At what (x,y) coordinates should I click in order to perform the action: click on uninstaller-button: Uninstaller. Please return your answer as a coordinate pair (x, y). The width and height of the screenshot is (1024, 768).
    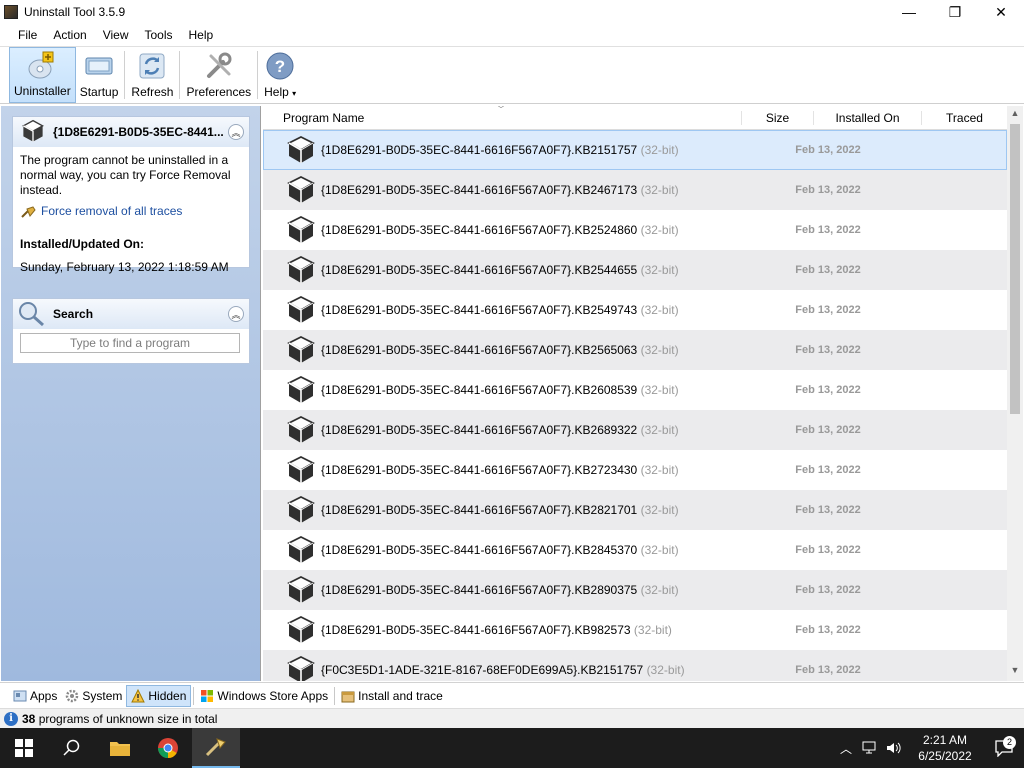
    Looking at the image, I should click on (42, 75).